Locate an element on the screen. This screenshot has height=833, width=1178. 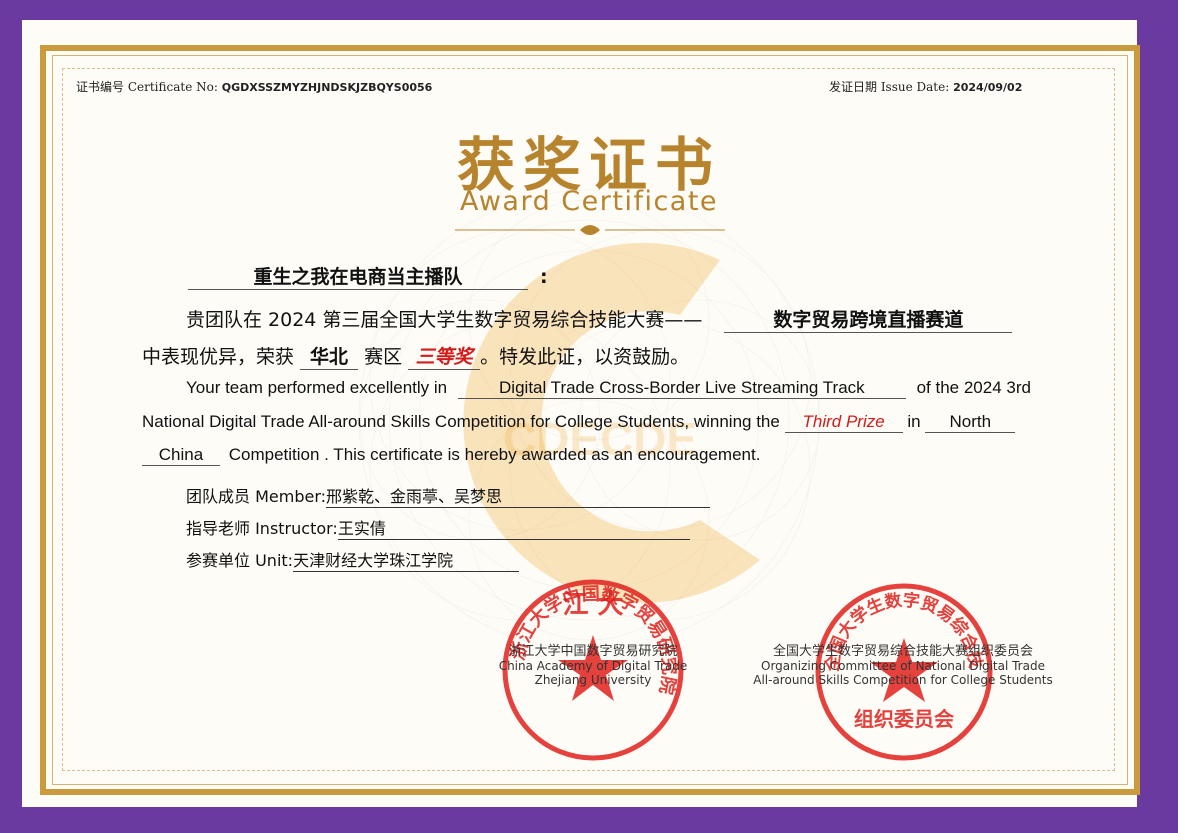
issue-date: 发证日期 Issue Date: 2024/09/02 is located at coordinates (925, 86).